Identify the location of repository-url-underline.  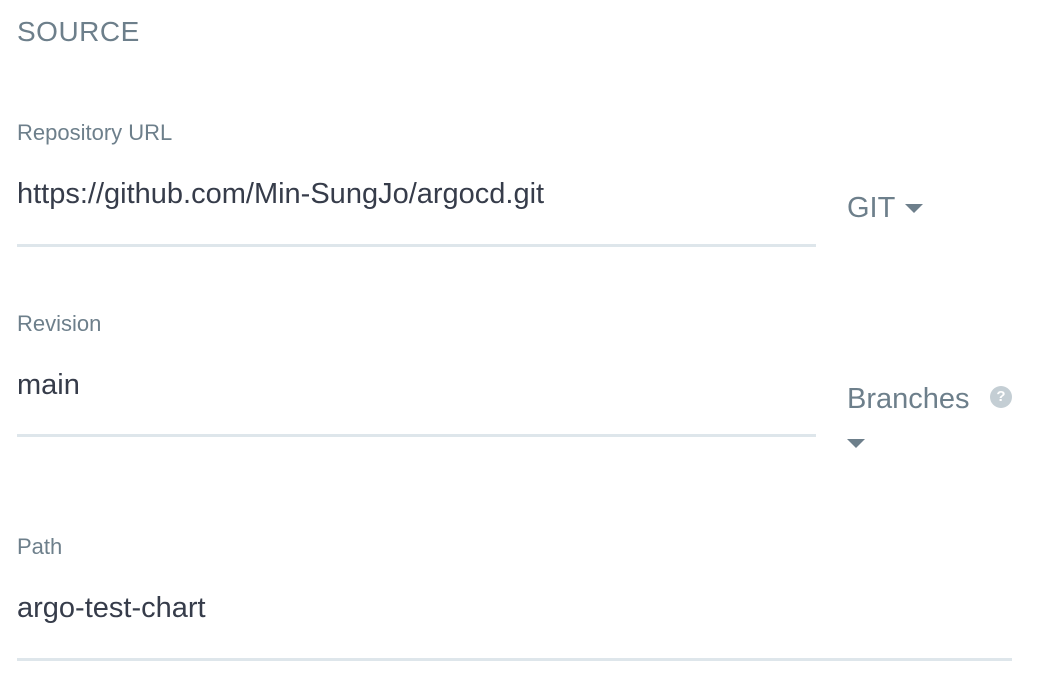
(416, 245).